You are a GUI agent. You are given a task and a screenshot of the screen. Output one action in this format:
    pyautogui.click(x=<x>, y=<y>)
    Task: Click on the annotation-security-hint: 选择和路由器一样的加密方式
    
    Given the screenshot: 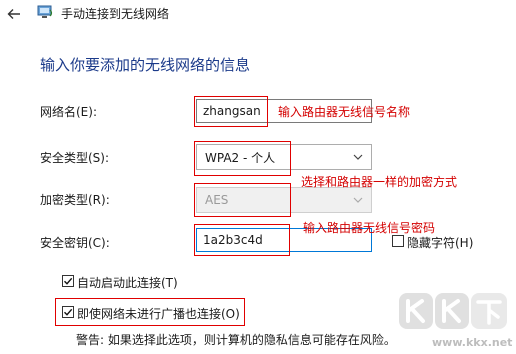 What is the action you would take?
    pyautogui.click(x=379, y=182)
    